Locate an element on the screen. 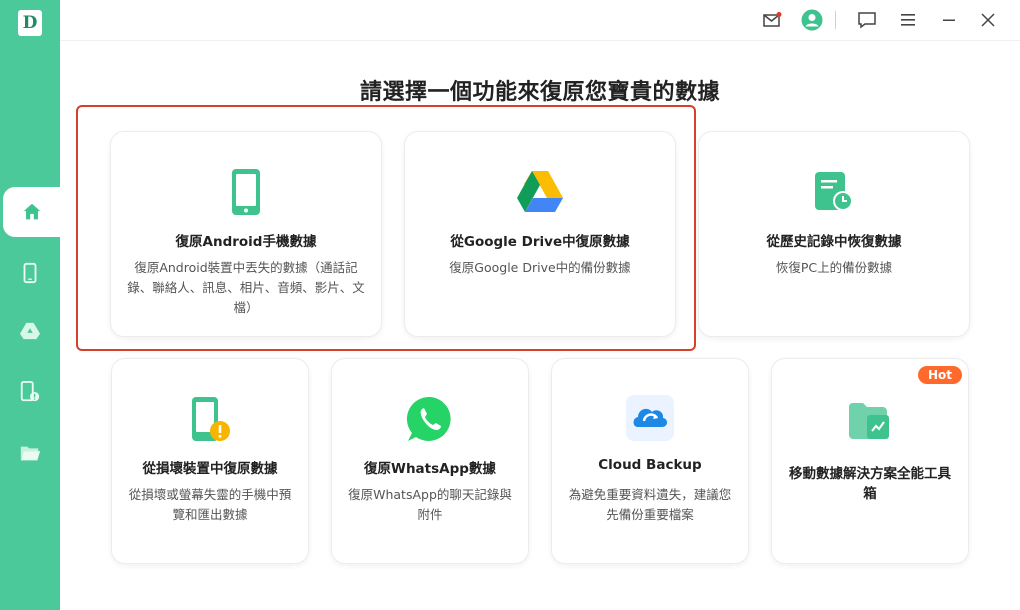 This screenshot has width=1020, height=610. drive-icon is located at coordinates (30, 331).